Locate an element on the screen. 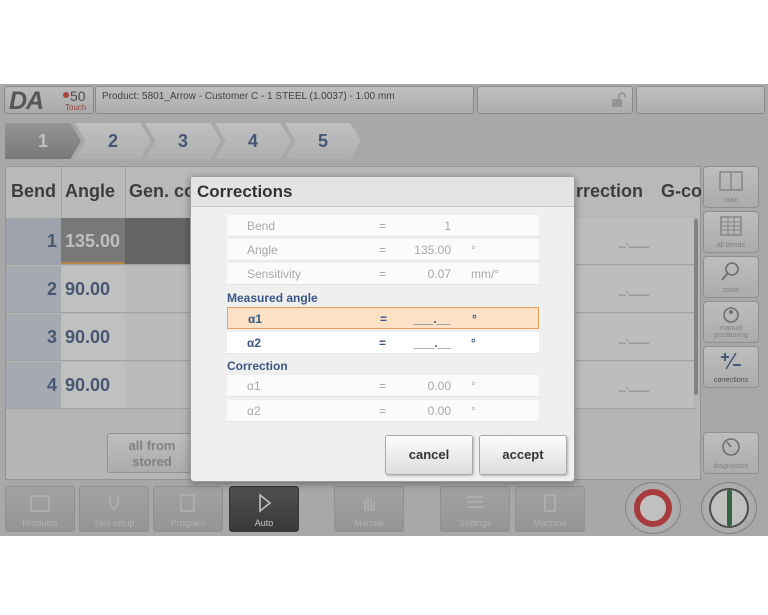 This screenshot has width=768, height=615. row-label: Angle is located at coordinates (262, 250).